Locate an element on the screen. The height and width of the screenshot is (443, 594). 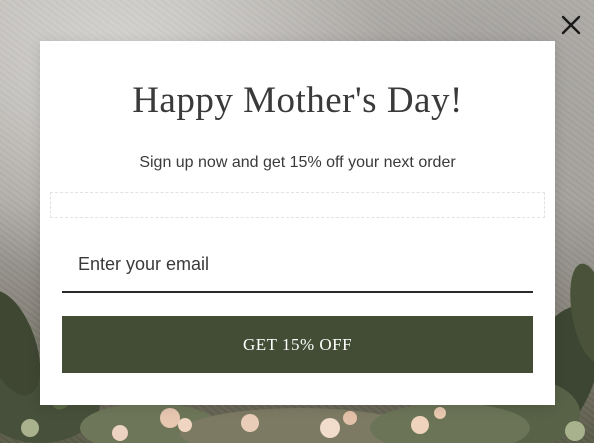
get-discount-button: GET 15% OFF is located at coordinates (297, 344).